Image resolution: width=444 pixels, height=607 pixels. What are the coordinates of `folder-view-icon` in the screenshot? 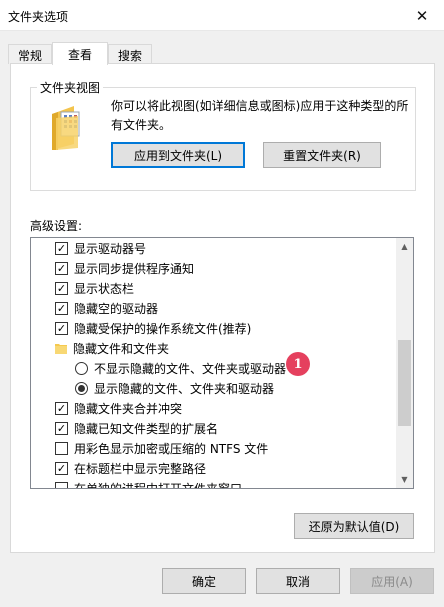 It's located at (66, 128).